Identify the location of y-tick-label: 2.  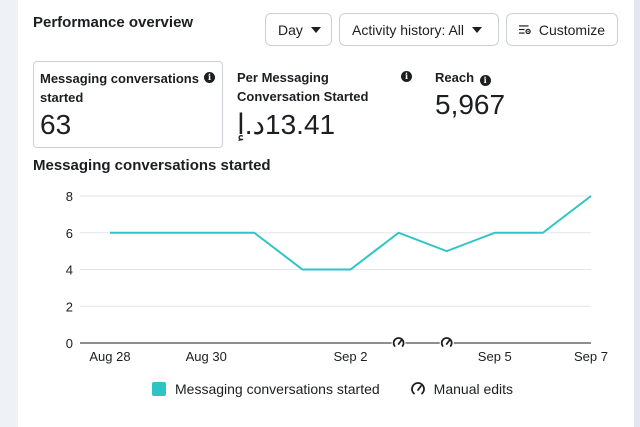
(69, 306).